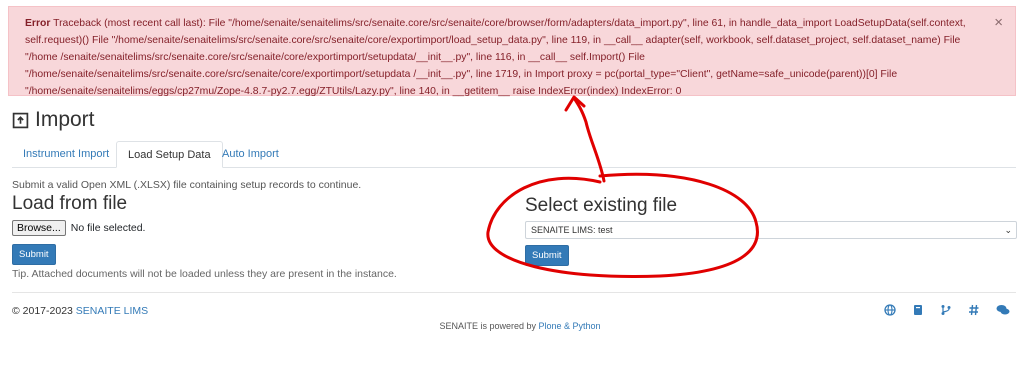 This screenshot has height=390, width=1024. I want to click on existing-file-select: SENAITE LIMS: test ⌄, so click(771, 230).